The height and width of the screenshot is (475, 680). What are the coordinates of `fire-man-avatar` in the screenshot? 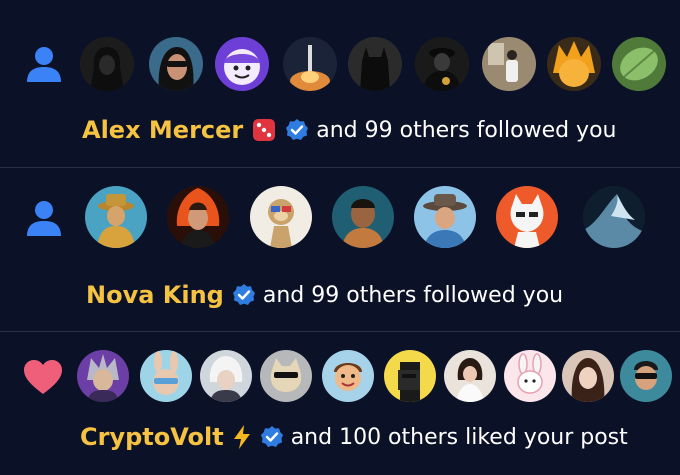 It's located at (198, 217).